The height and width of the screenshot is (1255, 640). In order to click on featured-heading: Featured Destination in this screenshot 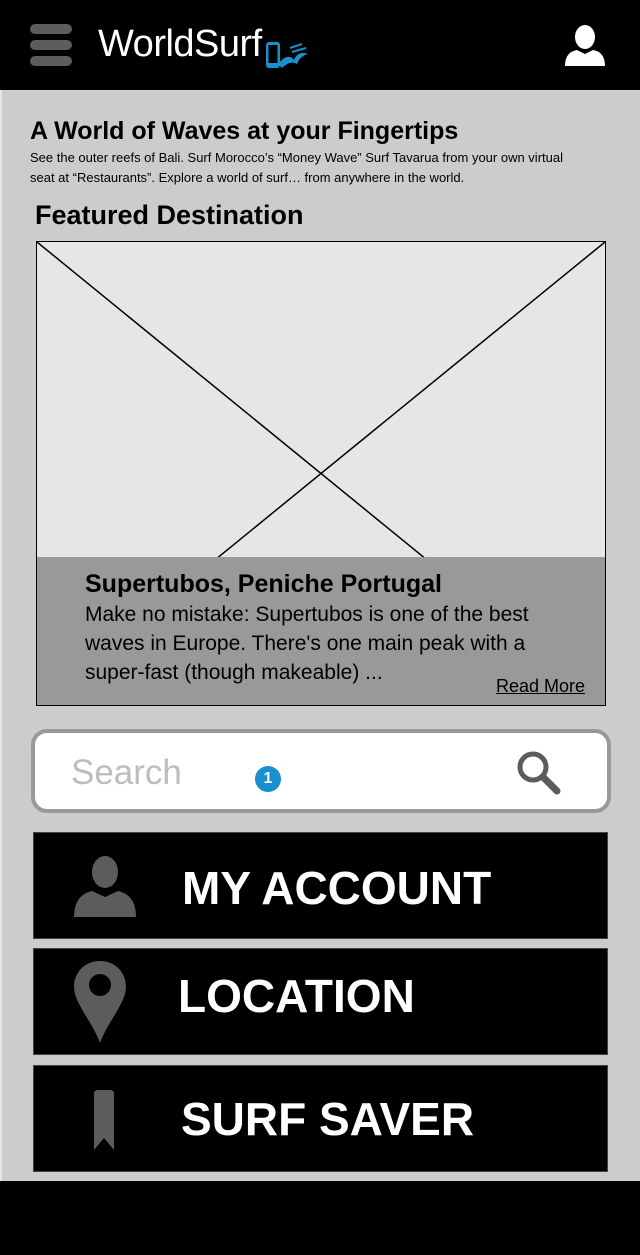, I will do `click(169, 215)`.